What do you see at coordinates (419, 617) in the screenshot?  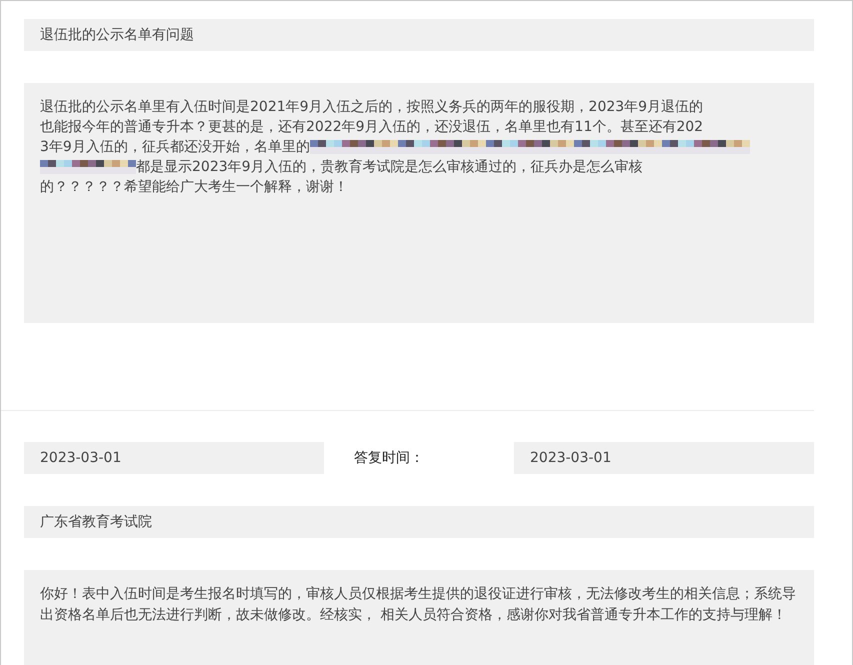 I see `answer-text: 你好！表中入伍时间是考生报名时填写的，审核人员仅根据考生提供的退役证进行审核，无法修改考生的相关信息；系统导出资格名单后也无法进行判断，故未做修改。经核实， 相关人员符合资格，感谢你对我省普通专升本工作的支持与理解！` at bounding box center [419, 617].